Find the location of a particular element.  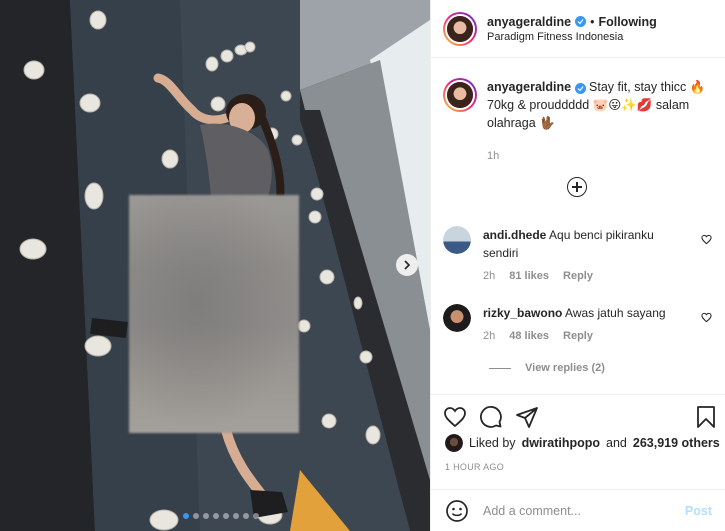

liker-avatar is located at coordinates (454, 443).